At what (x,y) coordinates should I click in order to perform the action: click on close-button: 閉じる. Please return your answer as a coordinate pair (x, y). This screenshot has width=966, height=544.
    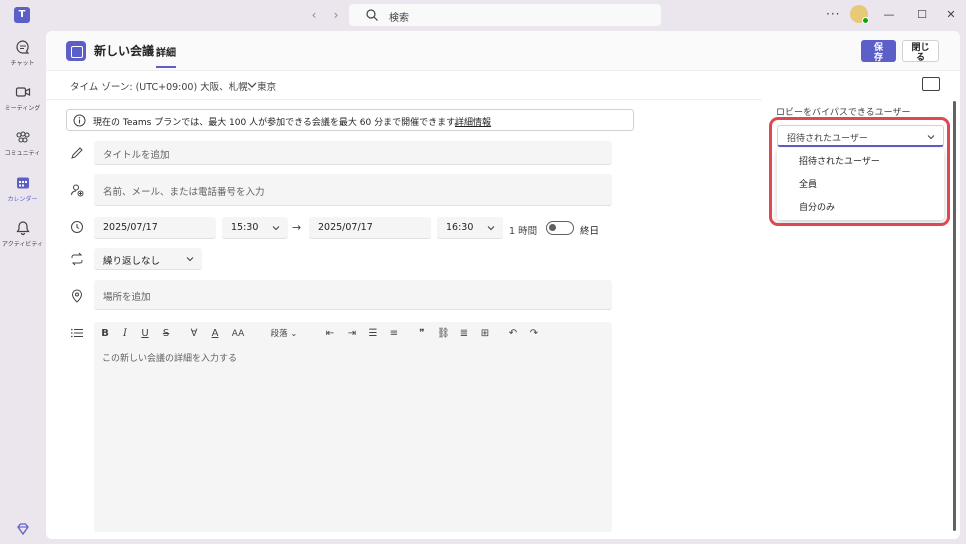
    Looking at the image, I should click on (920, 51).